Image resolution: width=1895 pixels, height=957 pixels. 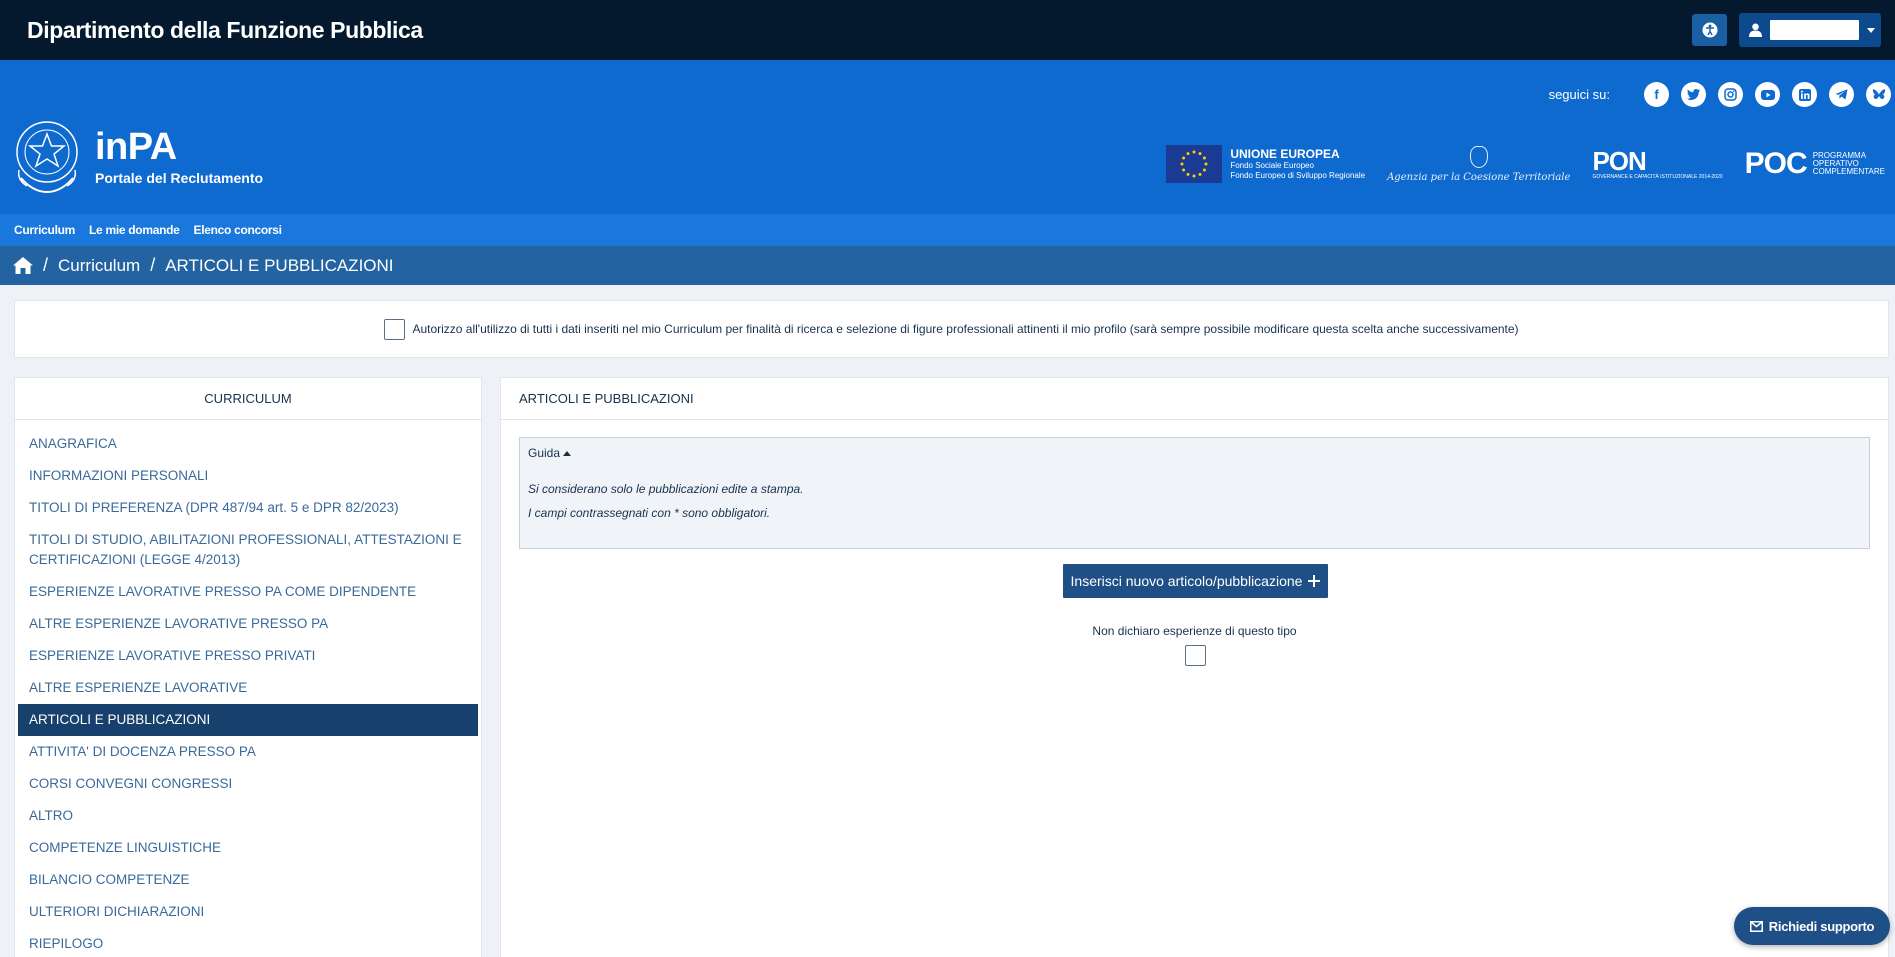 I want to click on breadcrumb: / Curriculum / ARTICOLI E PUBBLICAZIONI, so click(x=947, y=265).